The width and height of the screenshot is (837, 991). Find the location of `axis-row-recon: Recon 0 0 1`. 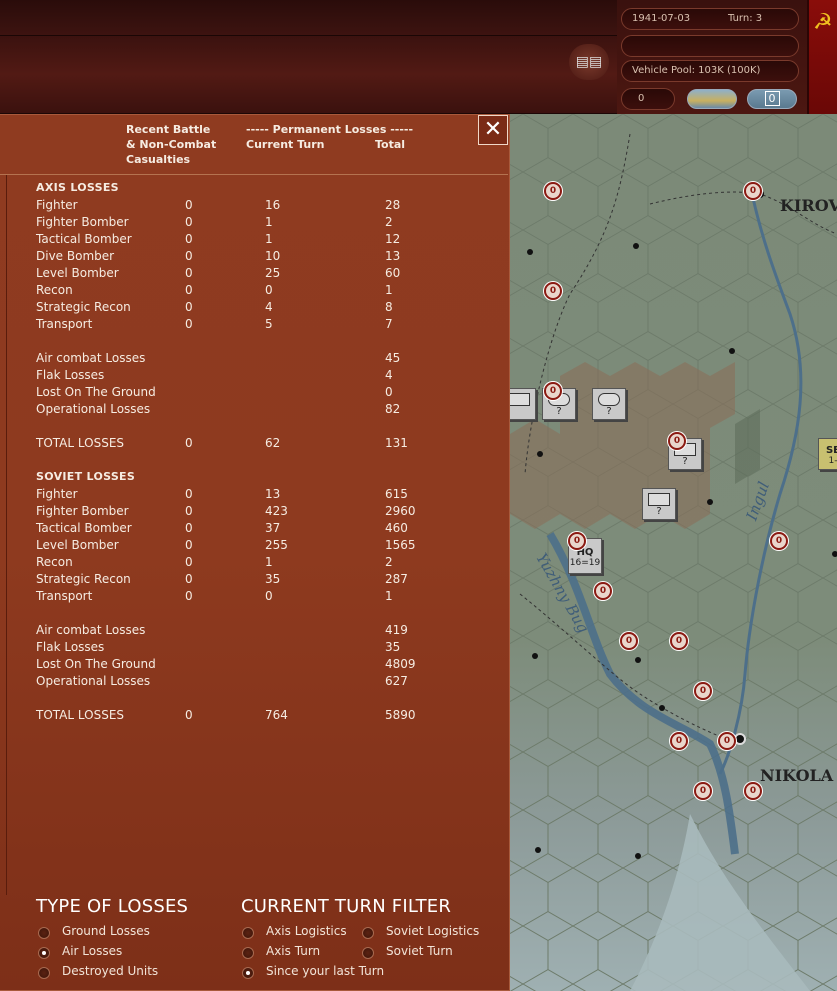

axis-row-recon: Recon 0 0 1 is located at coordinates (266, 291).